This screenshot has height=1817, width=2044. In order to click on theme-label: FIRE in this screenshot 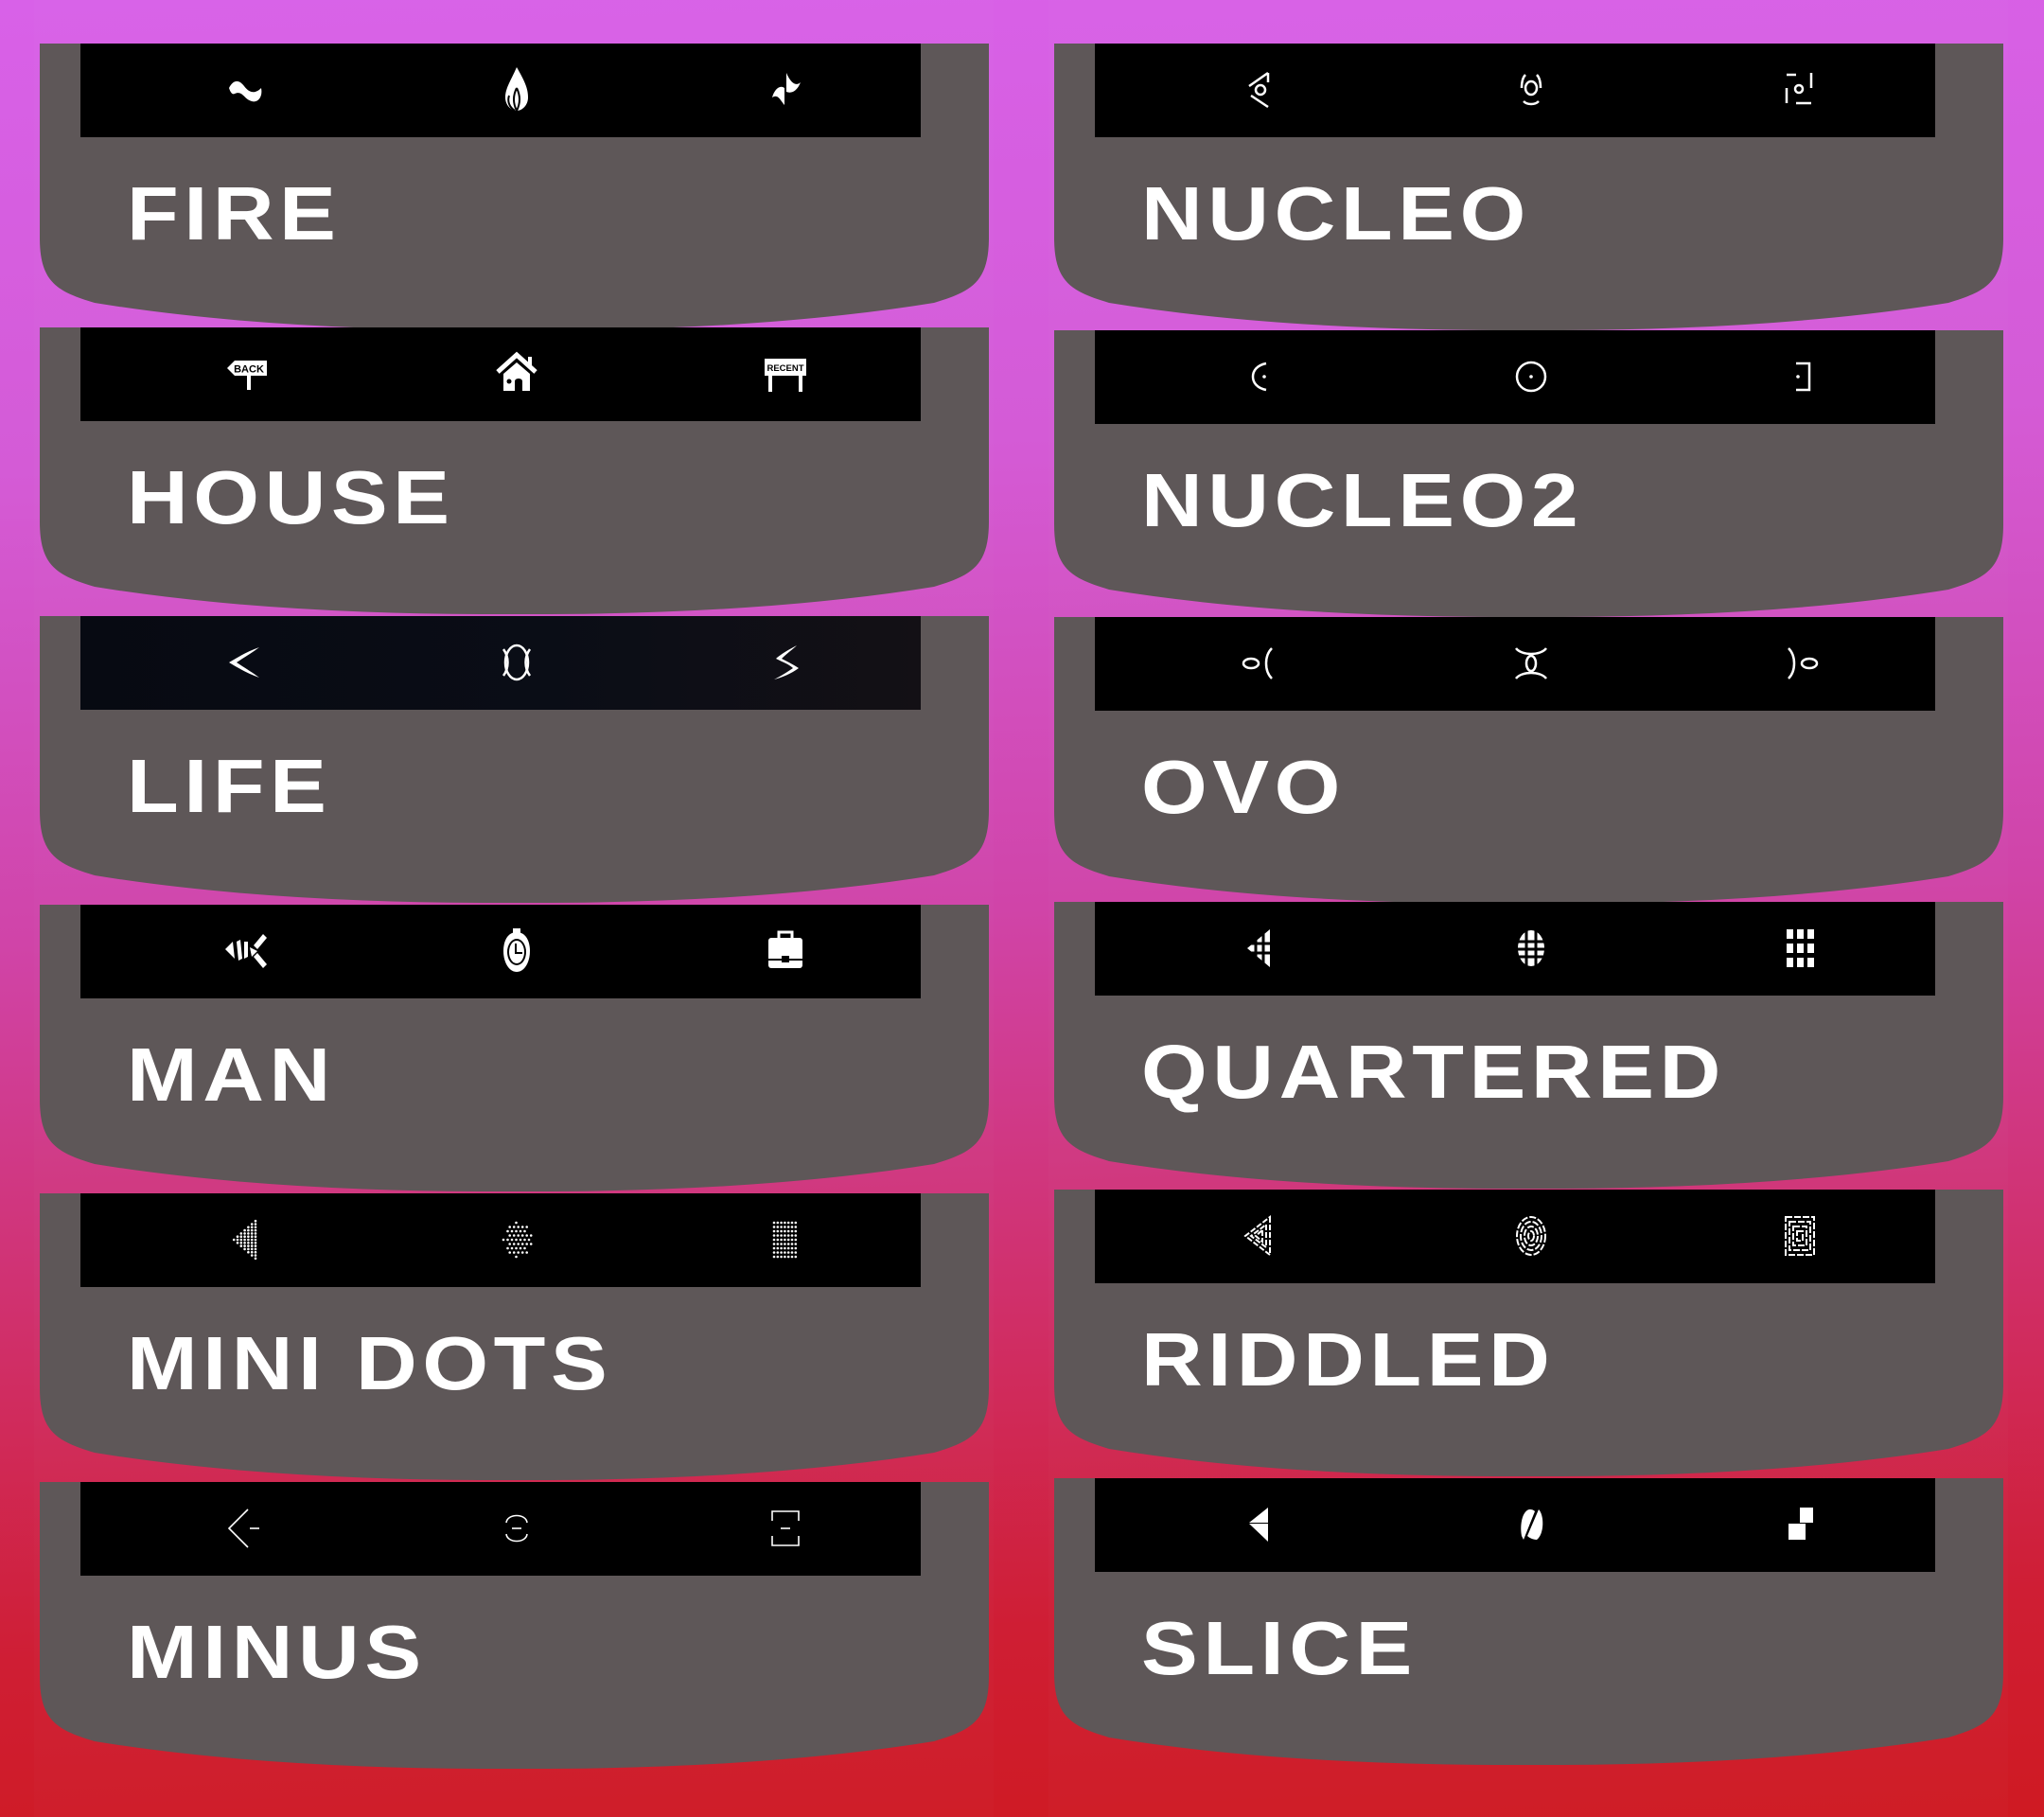, I will do `click(234, 213)`.